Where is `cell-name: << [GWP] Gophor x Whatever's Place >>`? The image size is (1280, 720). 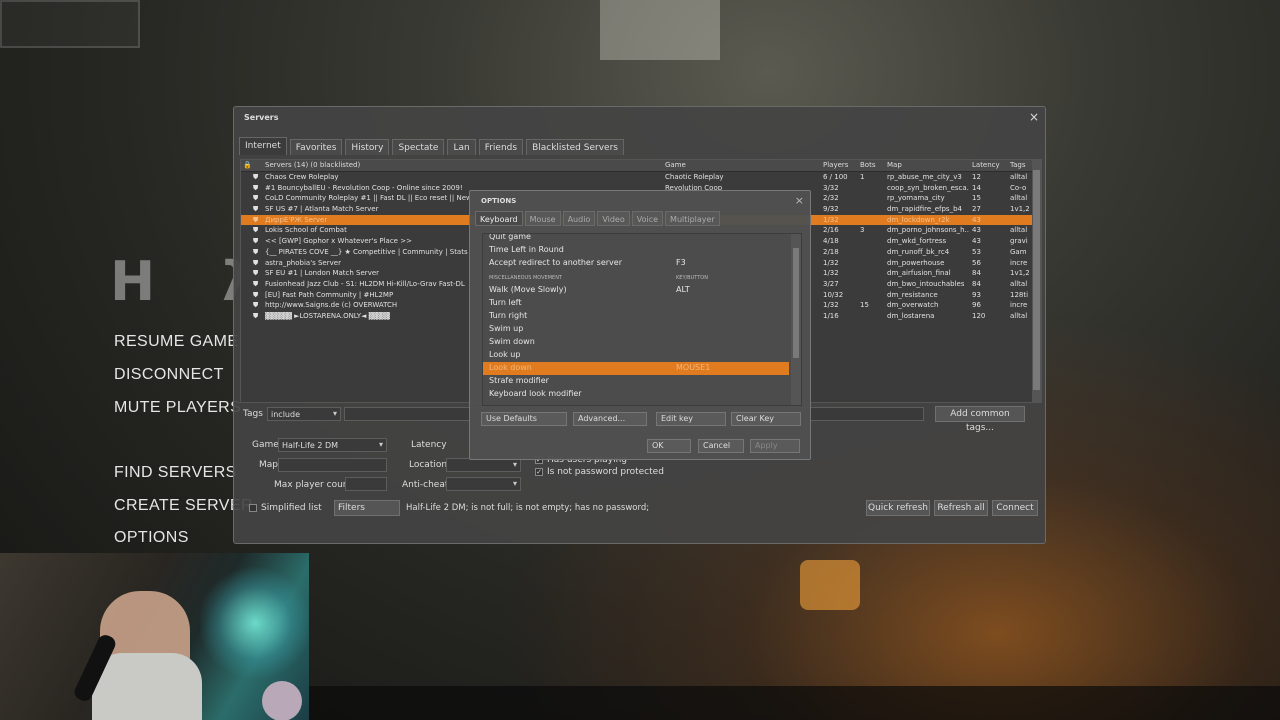
cell-name: << [GWP] Gophor x Whatever's Place >> is located at coordinates (338, 241).